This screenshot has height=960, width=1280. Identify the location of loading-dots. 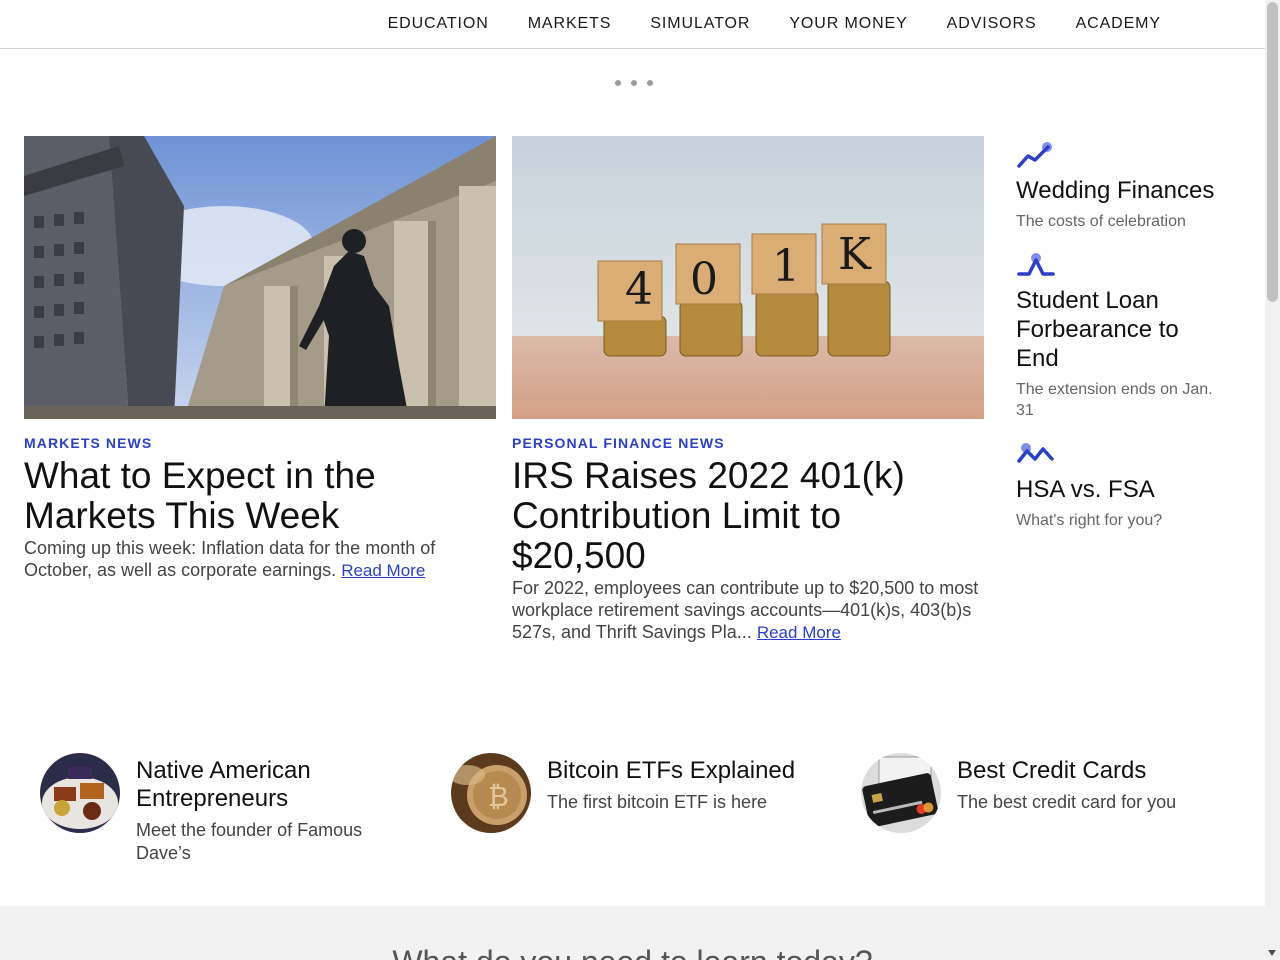
(634, 83).